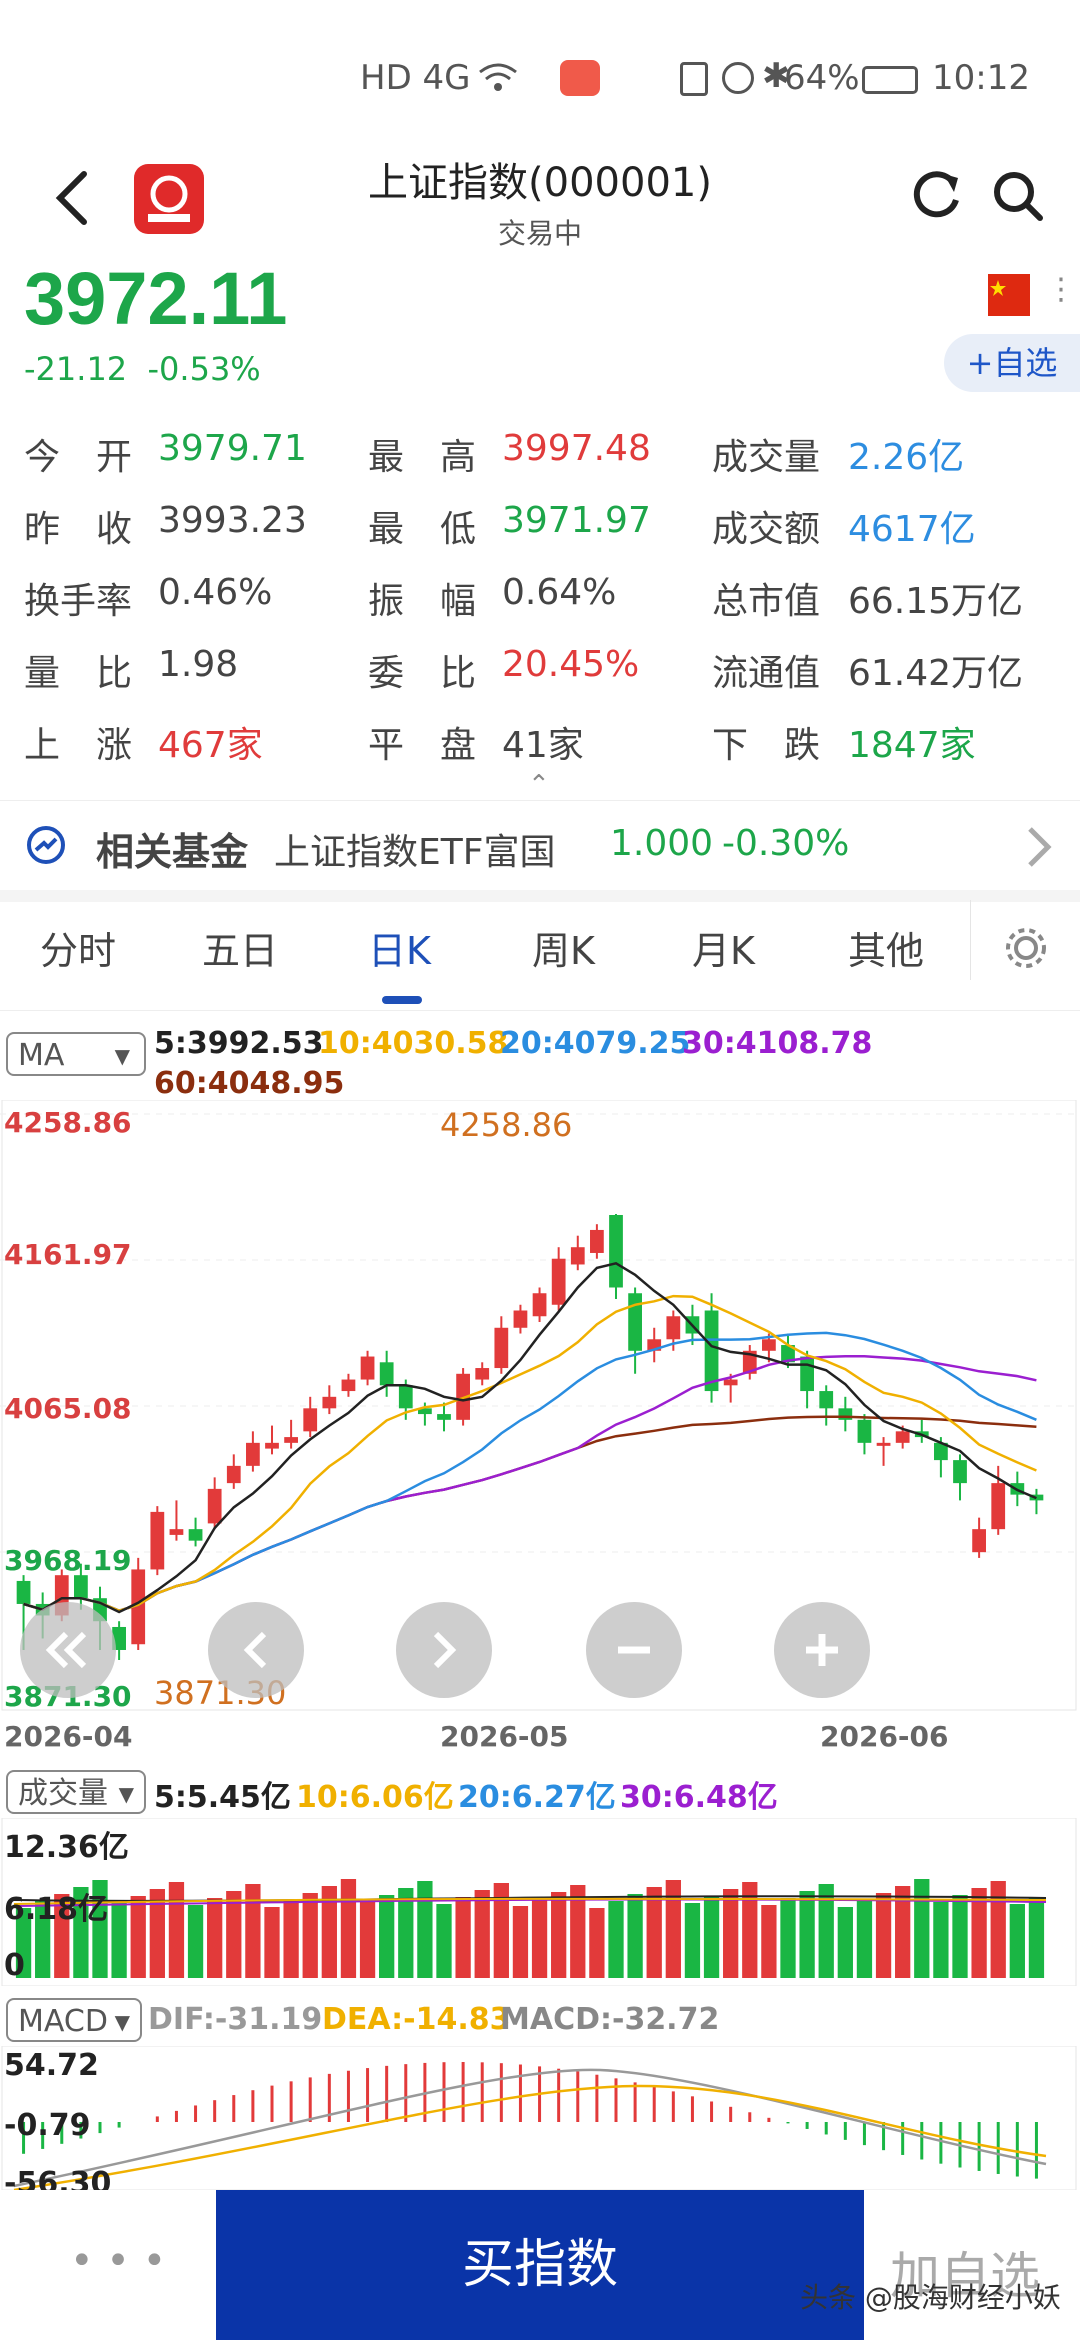 This screenshot has height=2340, width=1080. What do you see at coordinates (723, 947) in the screenshot?
I see `tab-4: 月K` at bounding box center [723, 947].